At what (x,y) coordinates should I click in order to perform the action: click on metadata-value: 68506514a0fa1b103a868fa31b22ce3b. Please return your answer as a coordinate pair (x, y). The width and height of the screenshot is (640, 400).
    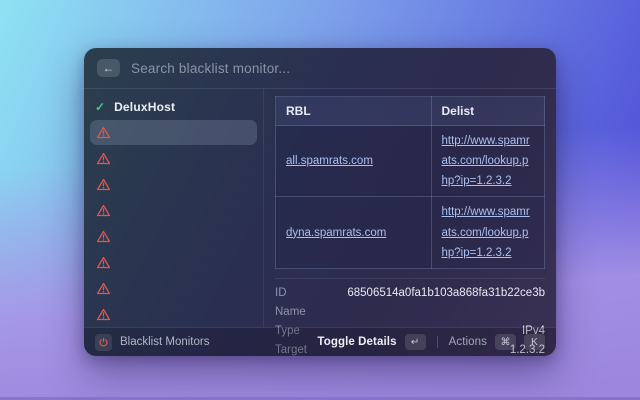
    Looking at the image, I should click on (446, 293).